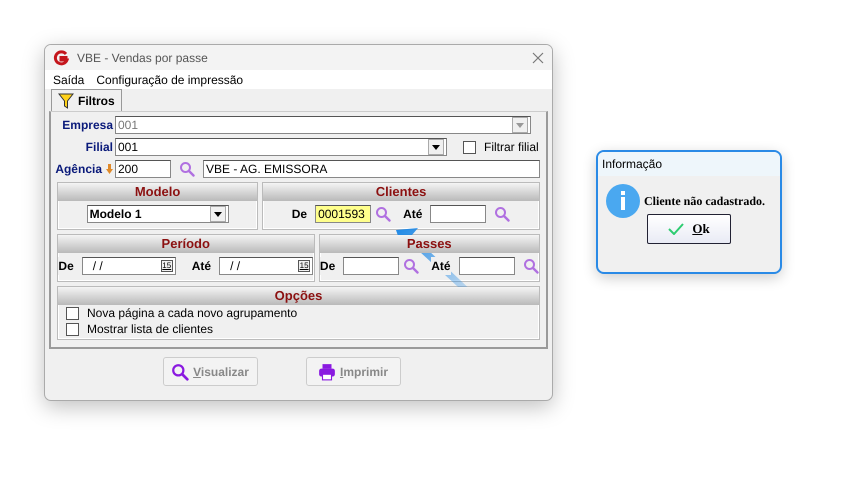 The image size is (854, 492). What do you see at coordinates (150, 329) in the screenshot?
I see `checkbox-label: Mostrar lista de clientes` at bounding box center [150, 329].